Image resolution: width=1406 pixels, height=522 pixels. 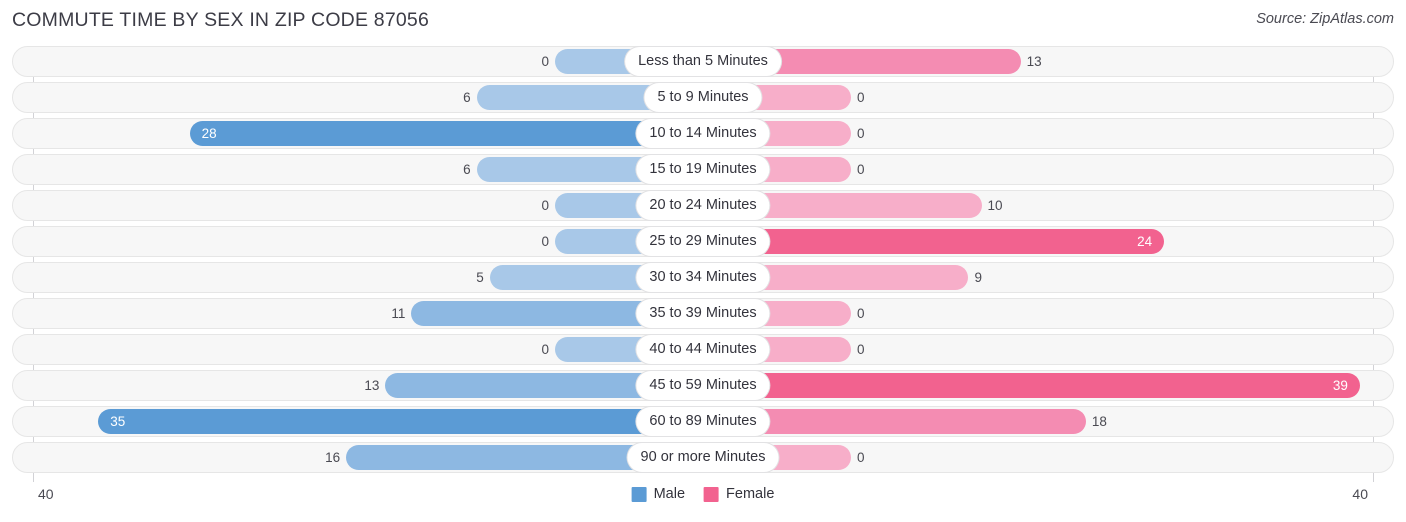 What do you see at coordinates (398, 313) in the screenshot?
I see `male-value-label: 11` at bounding box center [398, 313].